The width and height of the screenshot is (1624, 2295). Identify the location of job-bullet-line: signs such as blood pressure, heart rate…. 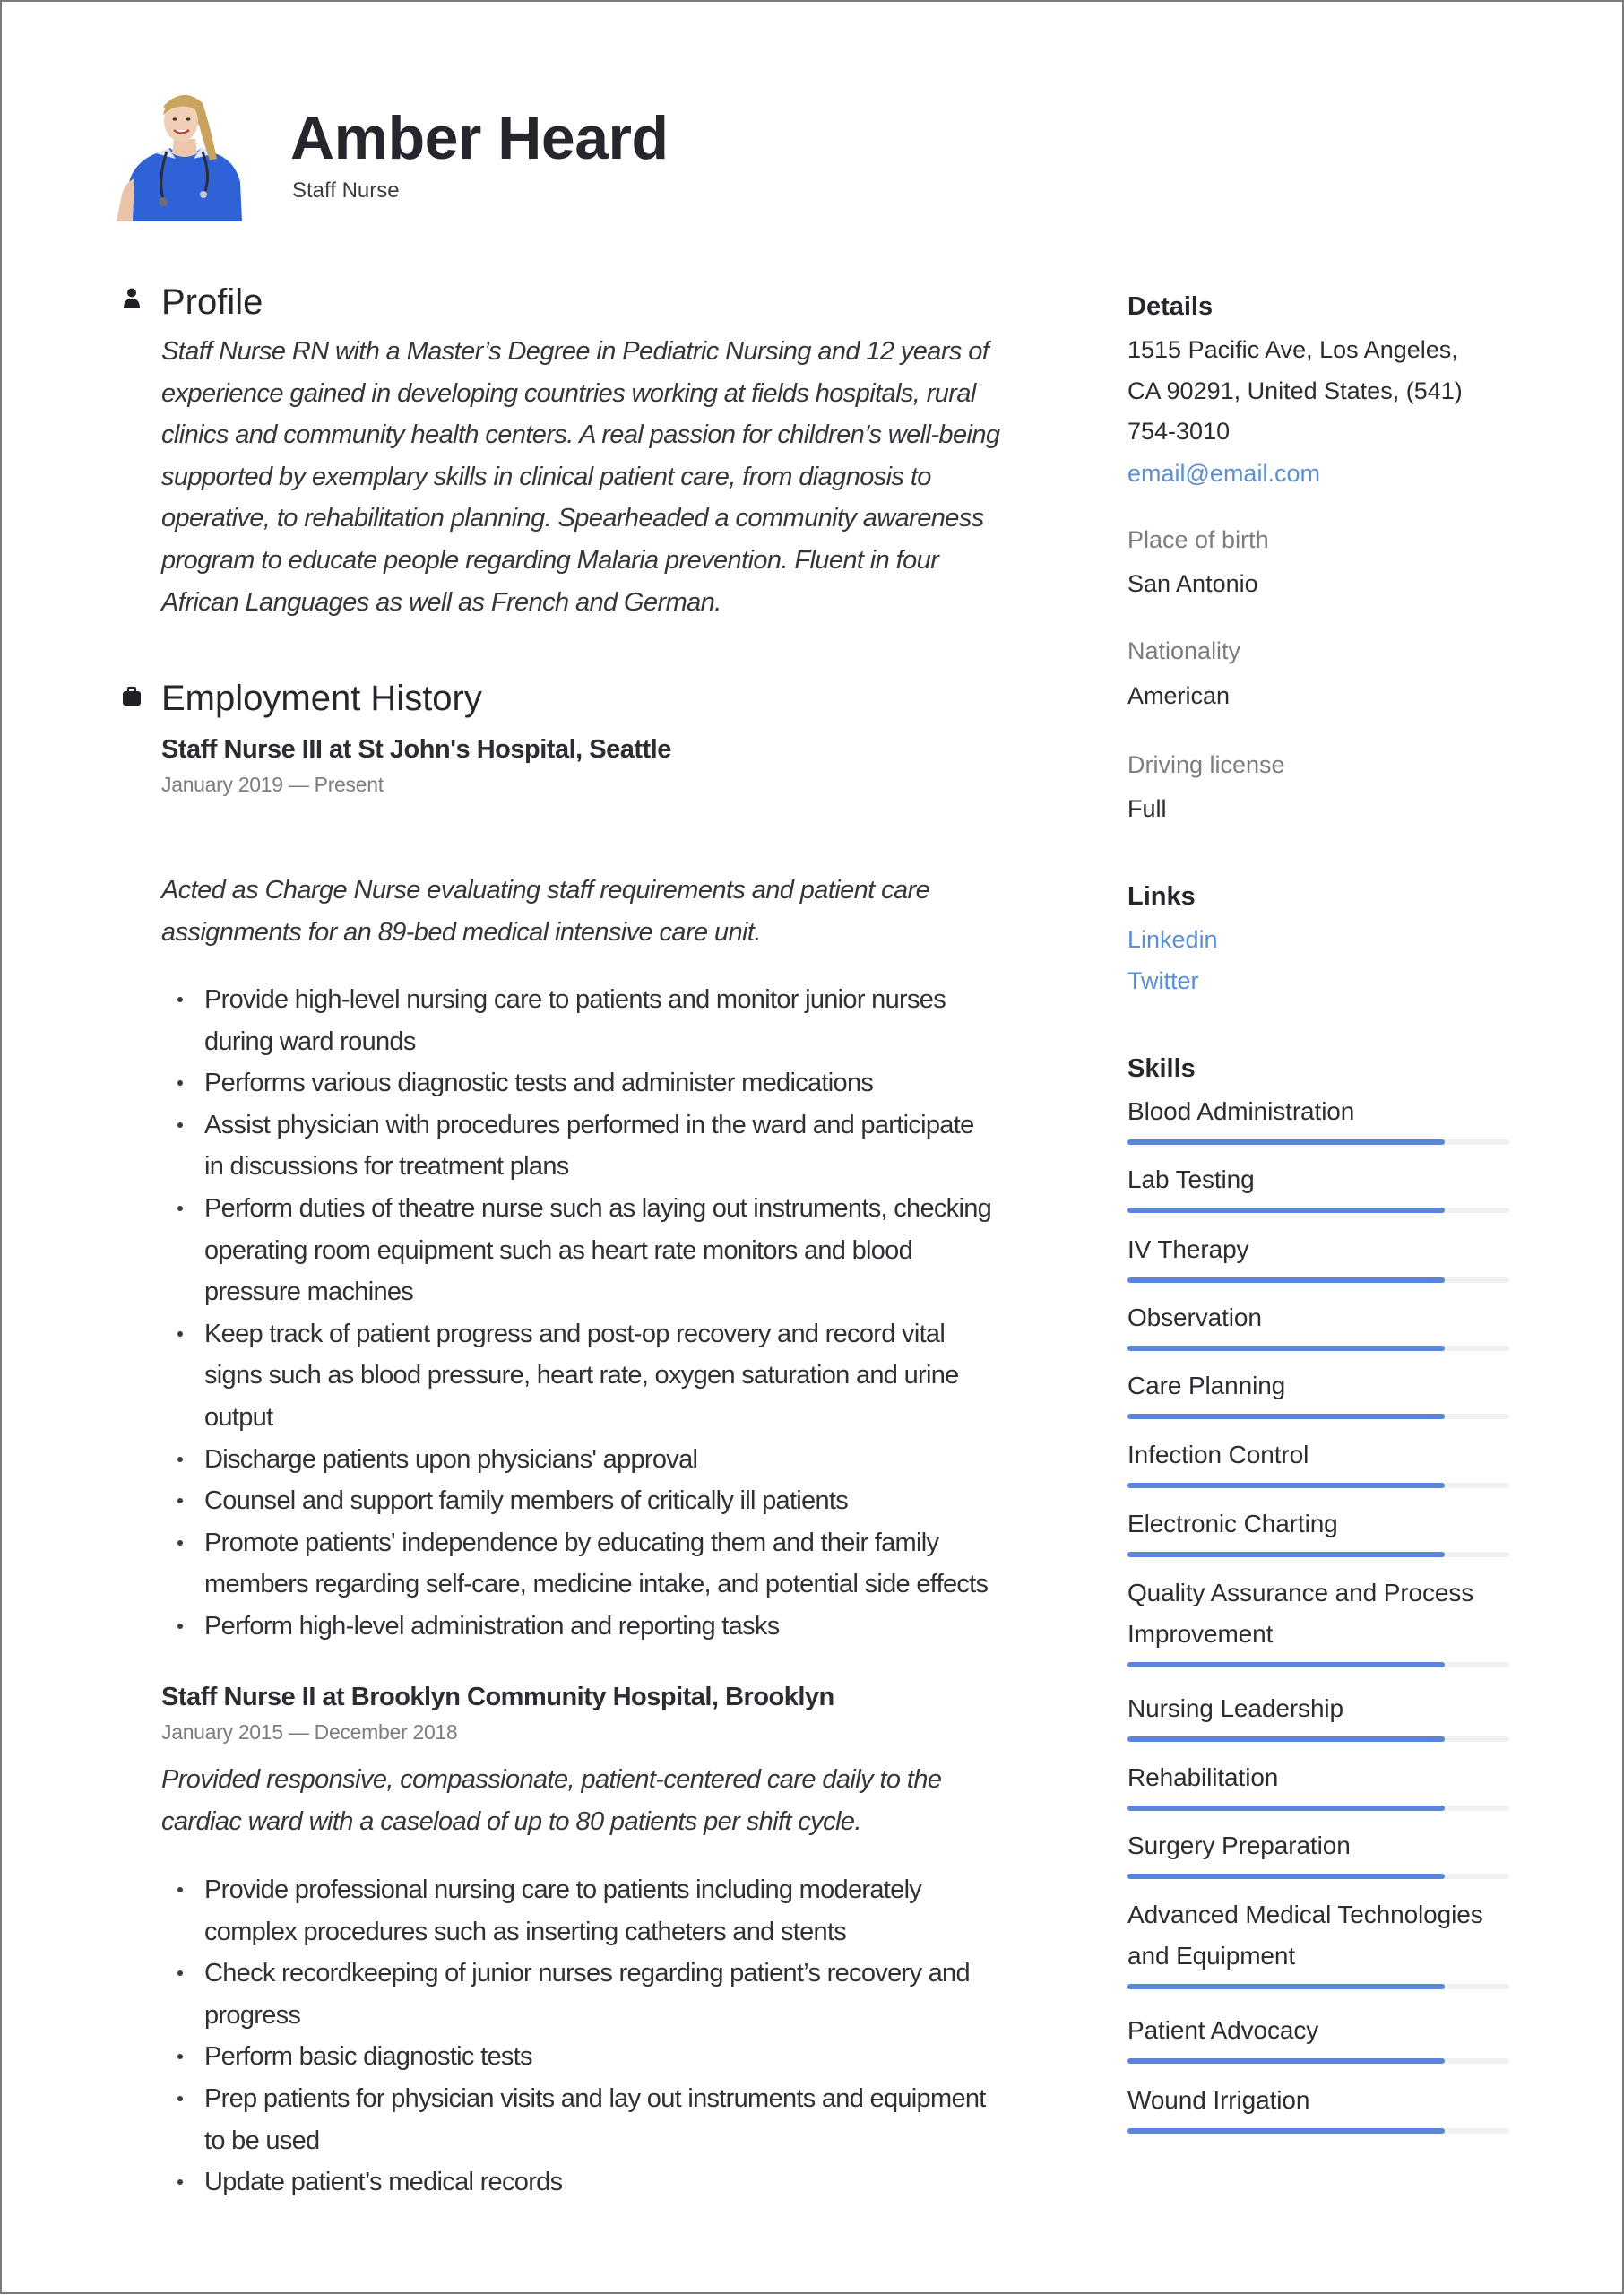
(582, 1376).